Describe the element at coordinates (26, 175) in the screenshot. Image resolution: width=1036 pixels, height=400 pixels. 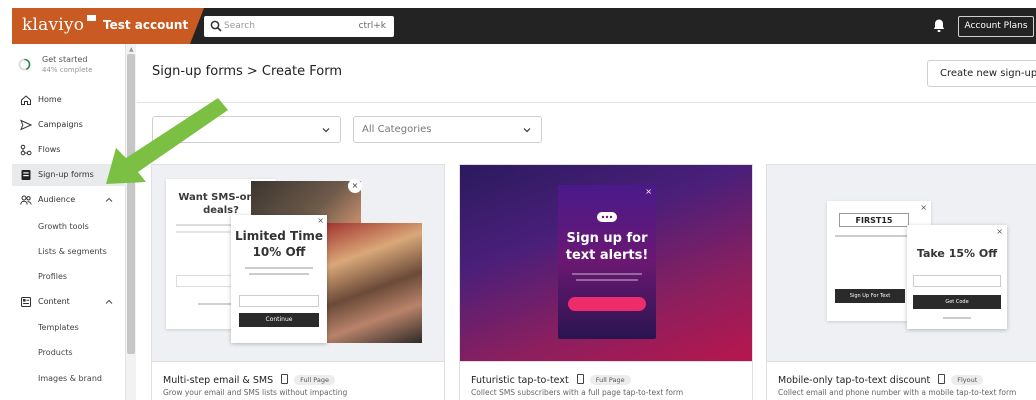
I see `form-icon` at that location.